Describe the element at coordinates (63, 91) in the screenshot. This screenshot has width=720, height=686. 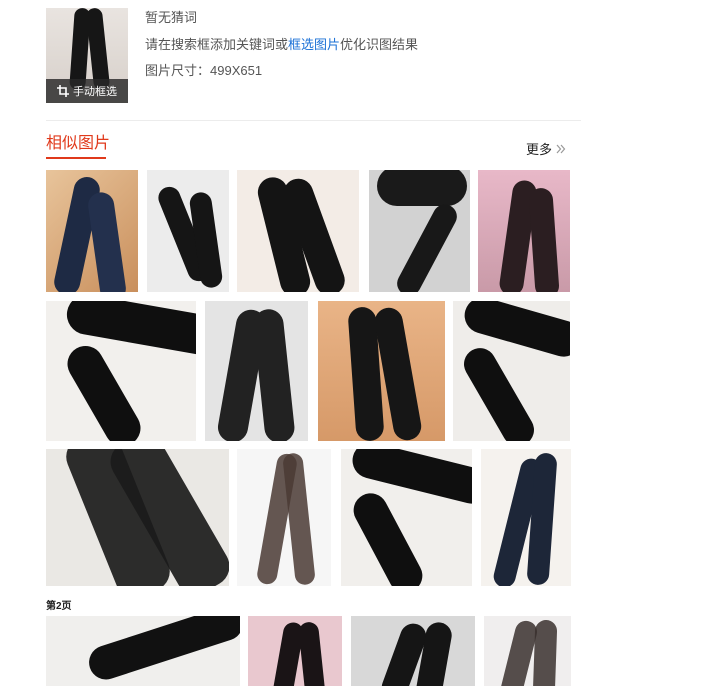
I see `crop-icon` at that location.